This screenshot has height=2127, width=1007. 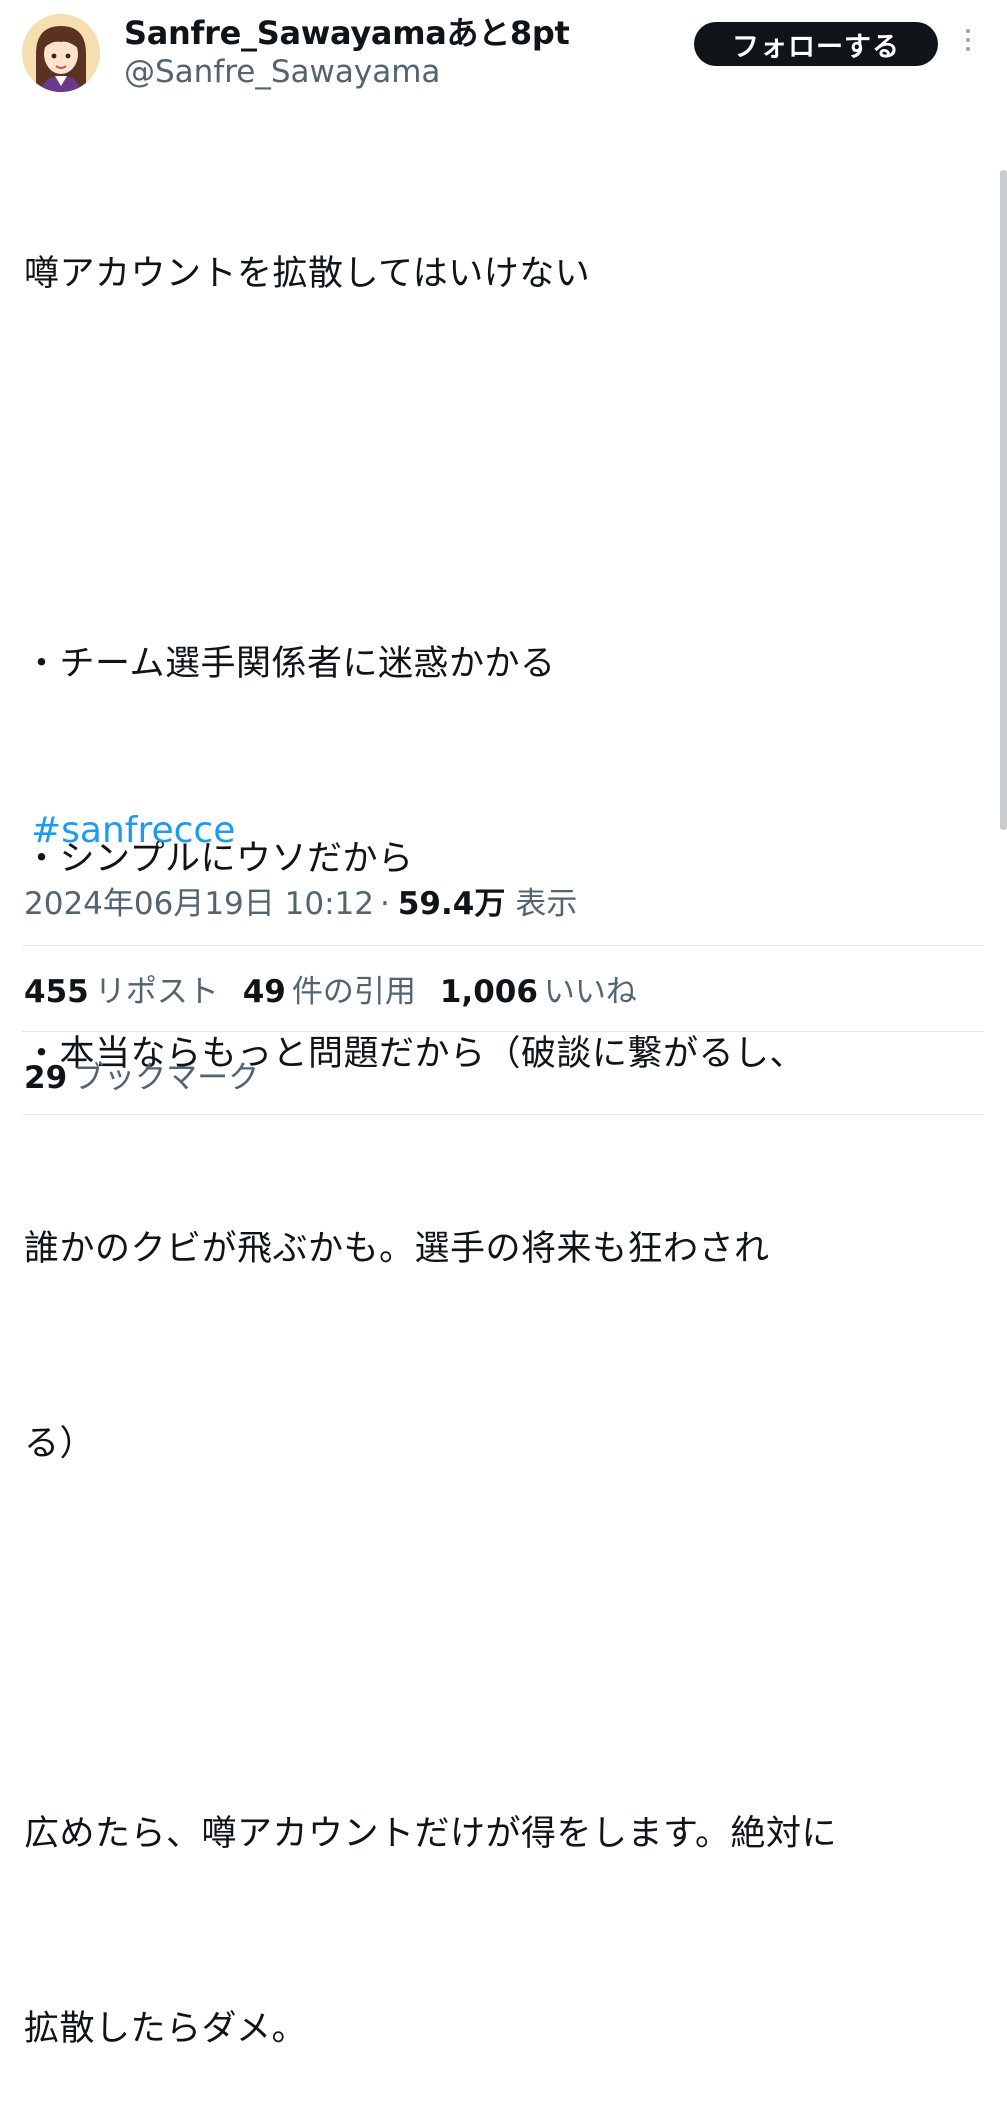 I want to click on more-vertical-icon, so click(x=968, y=46).